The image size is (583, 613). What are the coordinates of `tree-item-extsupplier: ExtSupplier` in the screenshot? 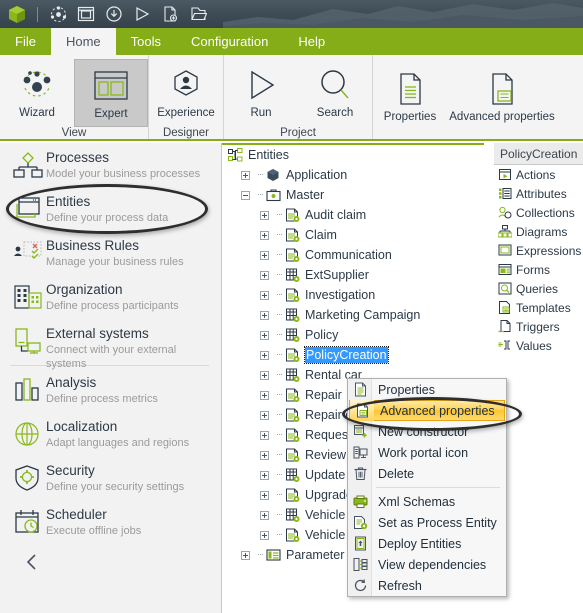 It's located at (357, 275).